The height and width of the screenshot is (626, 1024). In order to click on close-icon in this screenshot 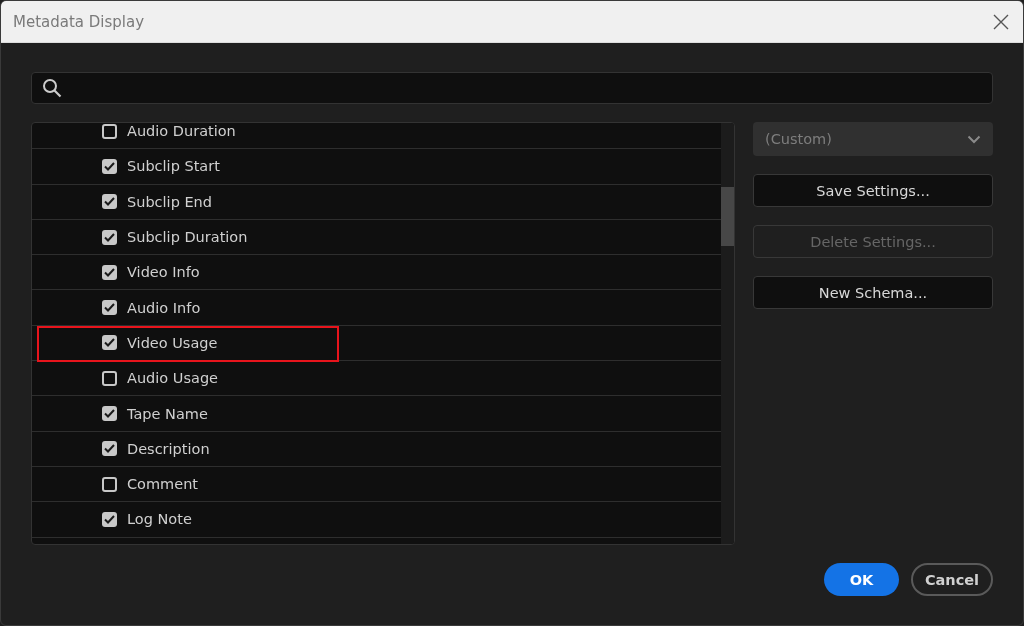, I will do `click(1001, 21)`.